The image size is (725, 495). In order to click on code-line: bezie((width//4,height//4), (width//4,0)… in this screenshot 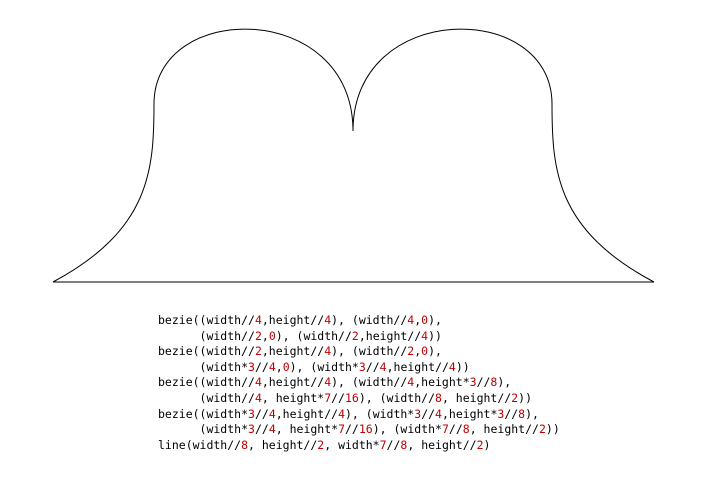, I will do `click(300, 320)`.